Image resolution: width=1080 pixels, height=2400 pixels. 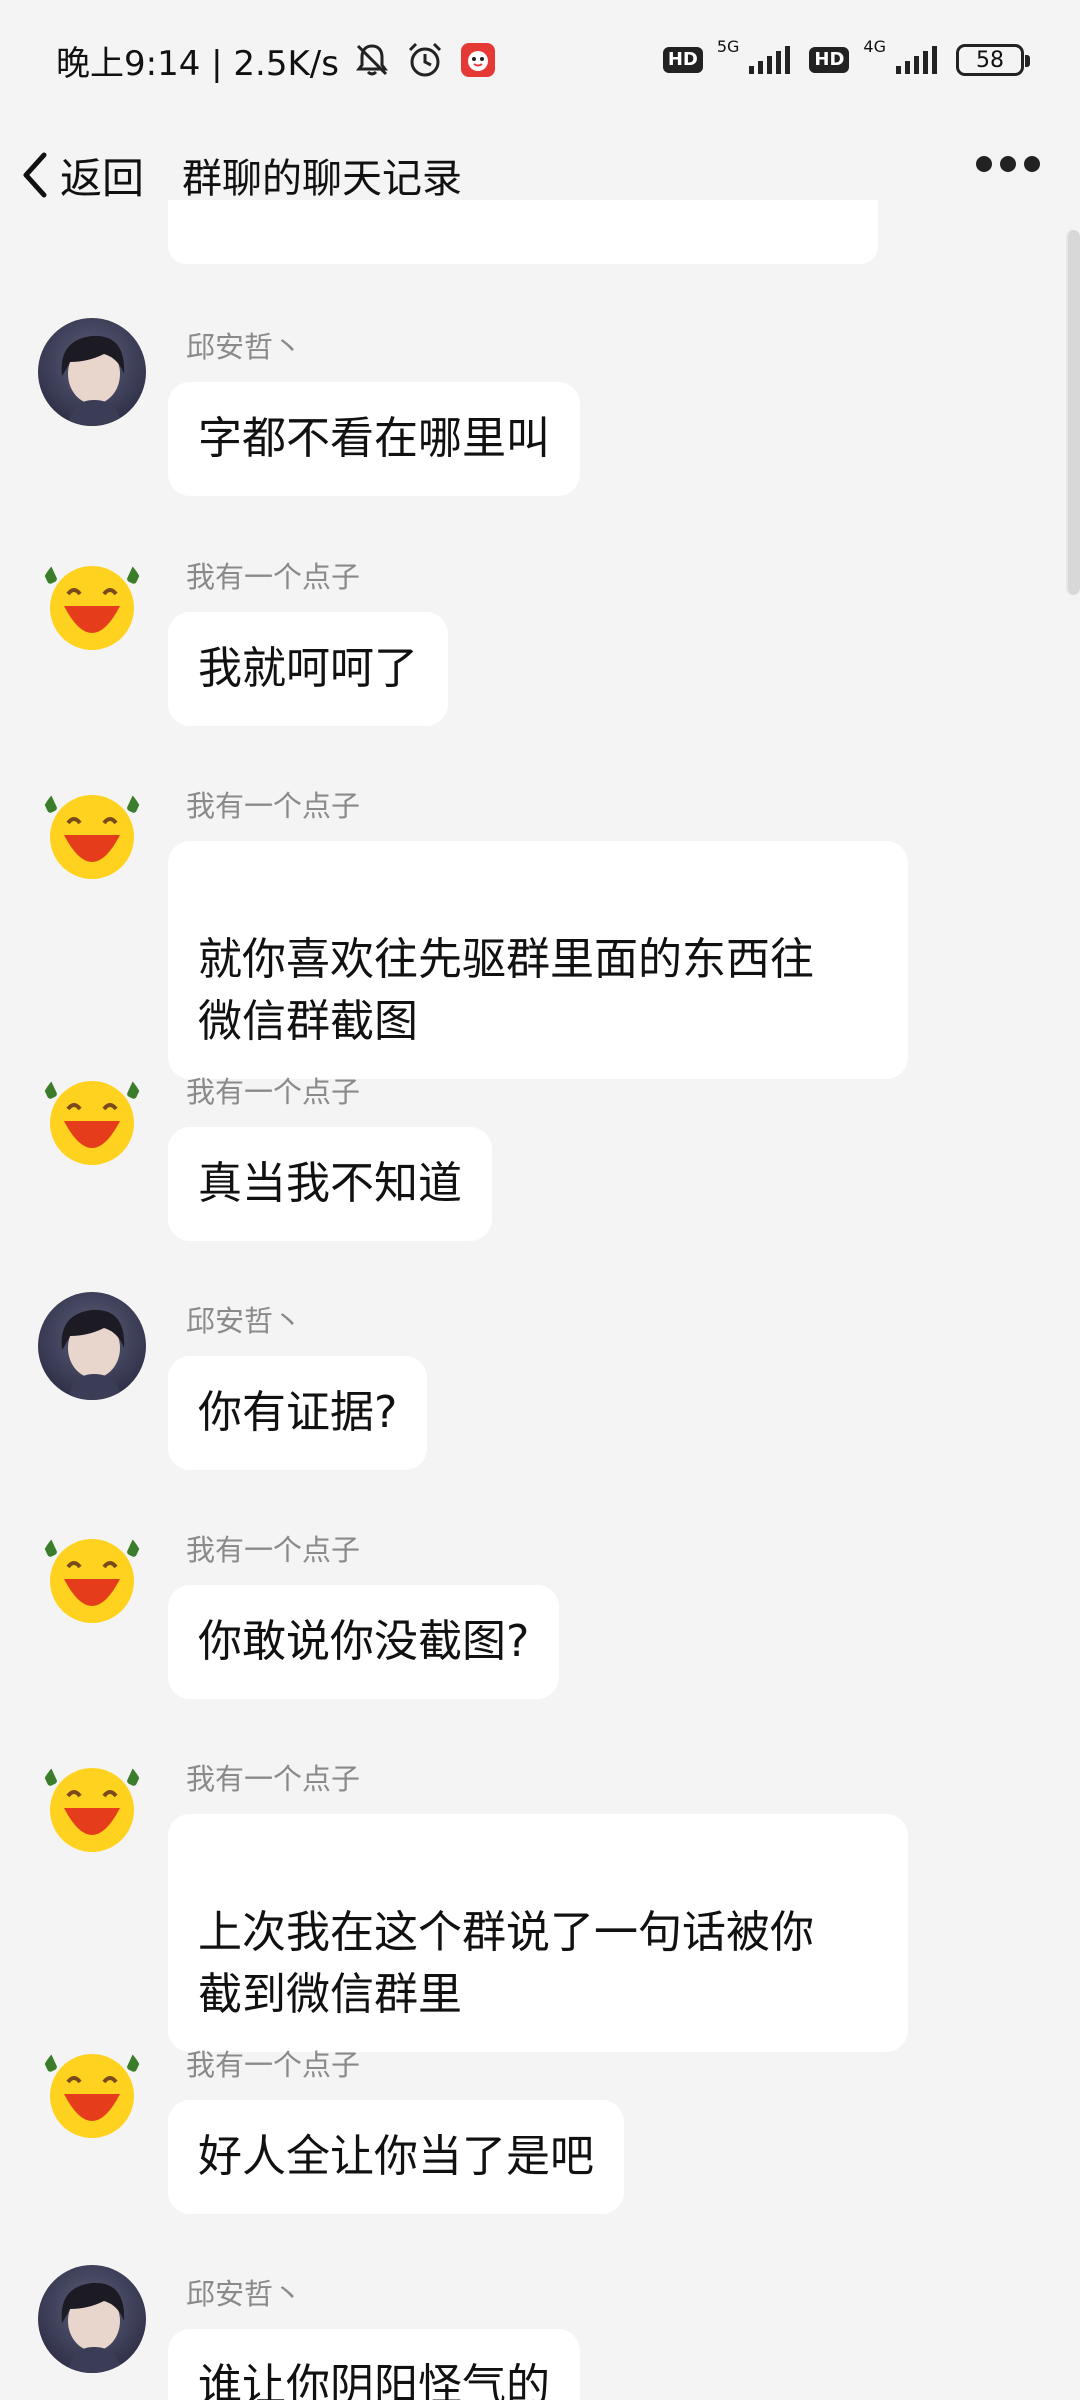 I want to click on message-bubble: 你敢说你没截图?, so click(x=364, y=1642).